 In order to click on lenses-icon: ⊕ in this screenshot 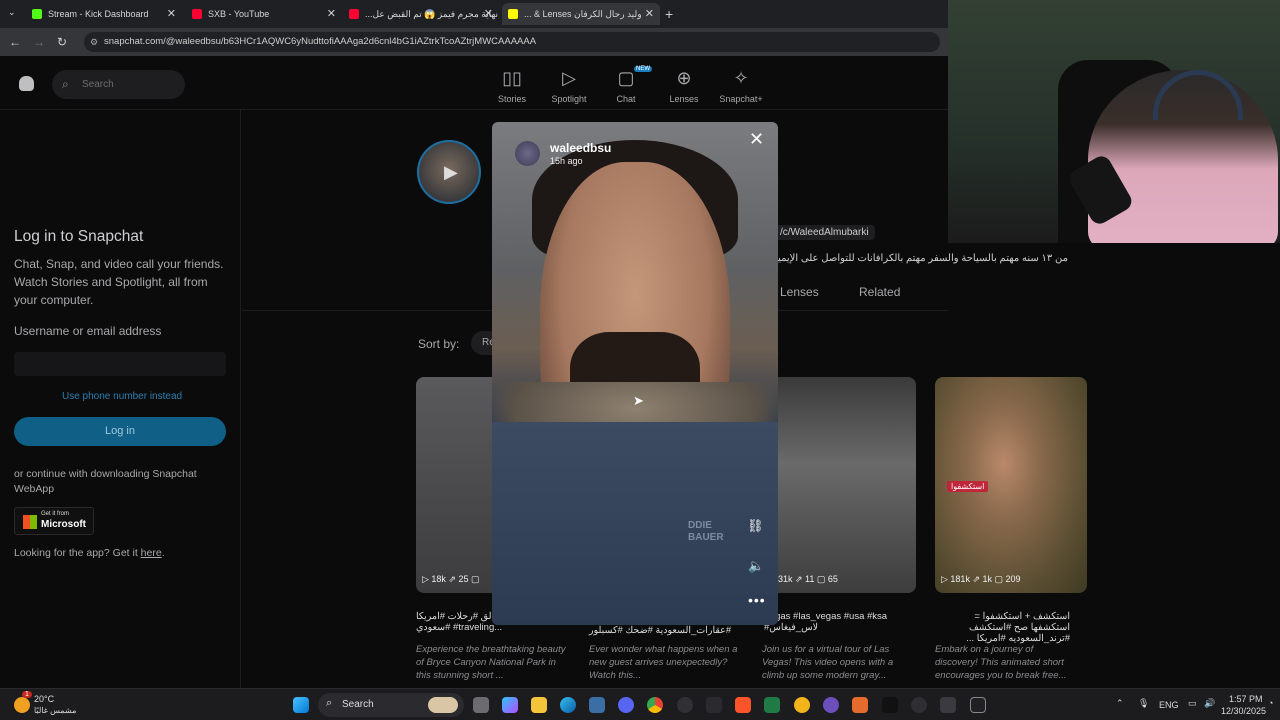, I will do `click(684, 78)`.